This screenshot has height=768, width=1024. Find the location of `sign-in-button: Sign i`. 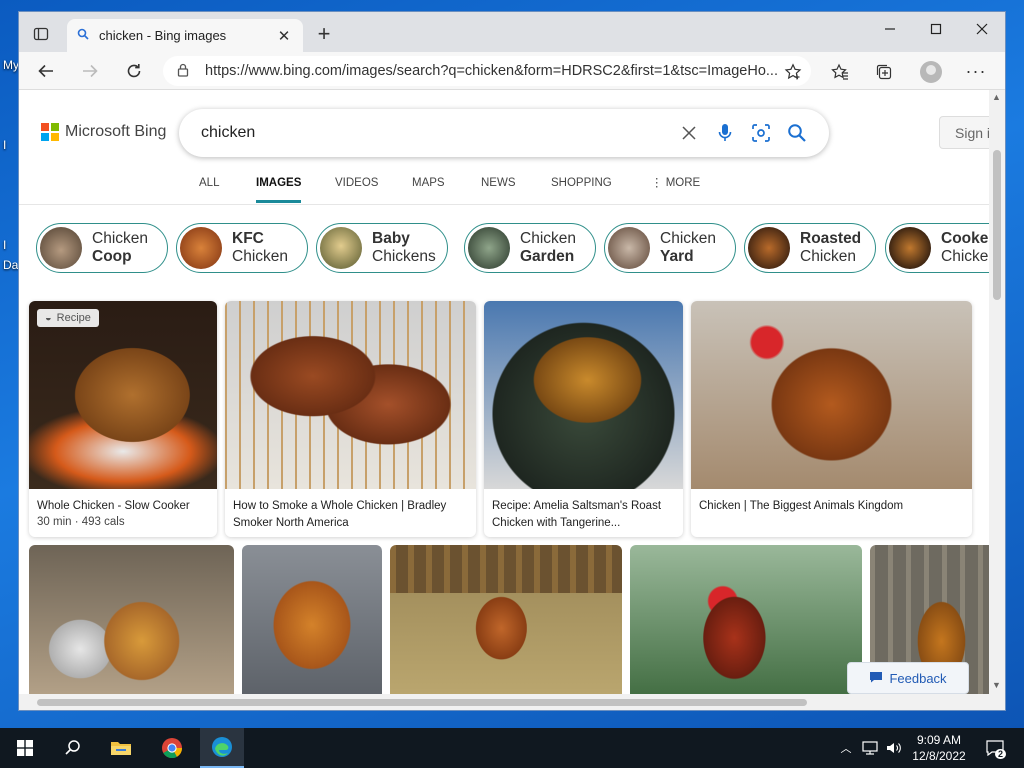

sign-in-button: Sign i is located at coordinates (964, 132).